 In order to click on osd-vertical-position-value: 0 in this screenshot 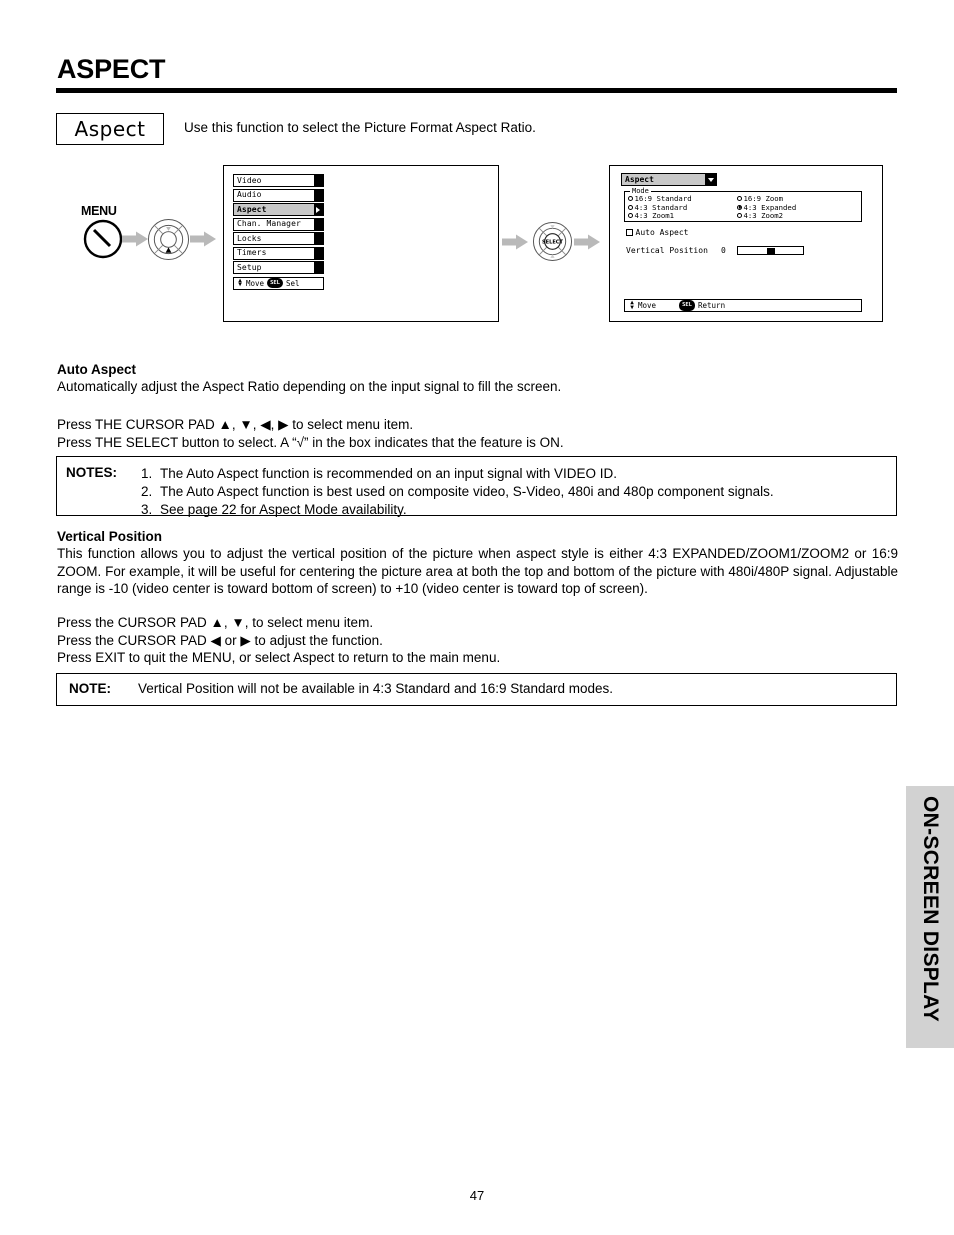, I will do `click(723, 250)`.